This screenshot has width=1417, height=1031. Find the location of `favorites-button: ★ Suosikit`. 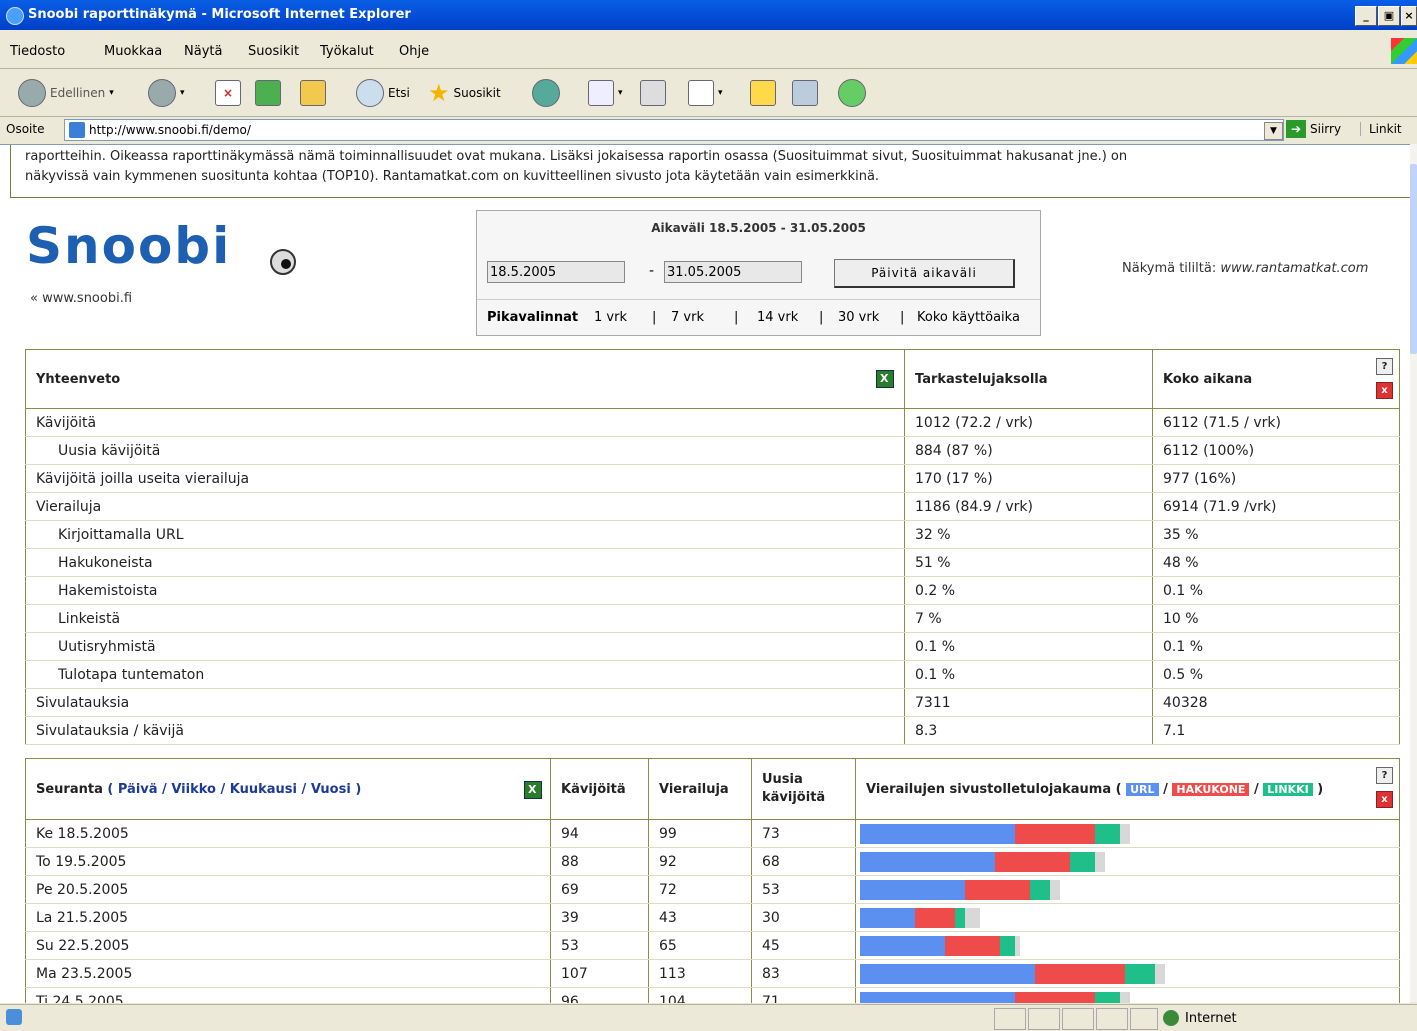

favorites-button: ★ Suosikit is located at coordinates (464, 93).